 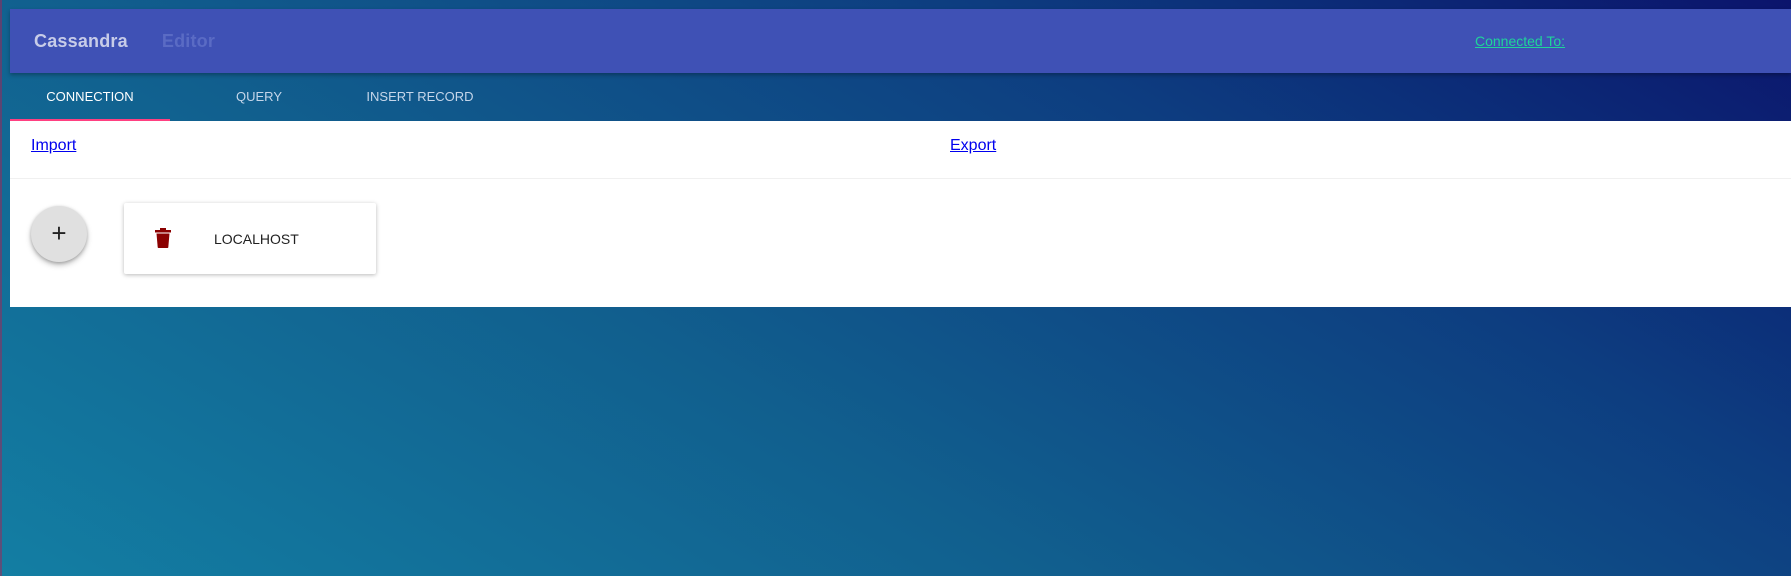 What do you see at coordinates (81, 41) in the screenshot?
I see `app-title-word-1: Cassandra` at bounding box center [81, 41].